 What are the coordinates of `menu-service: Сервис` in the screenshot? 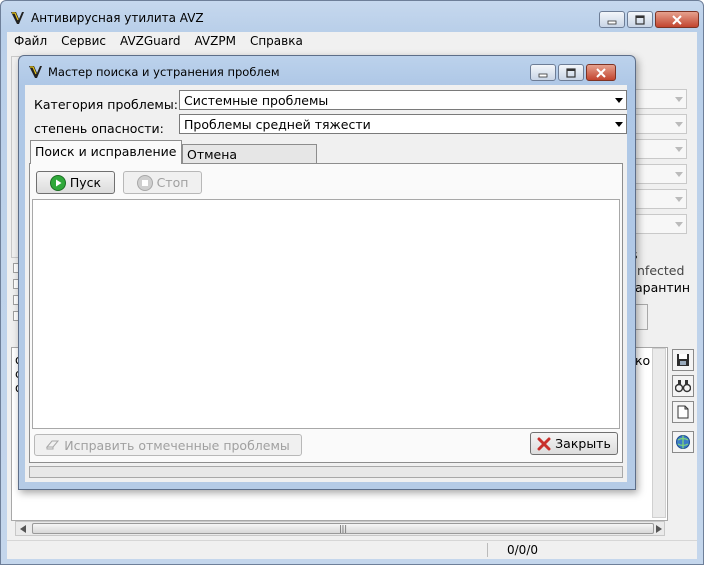 It's located at (83, 41).